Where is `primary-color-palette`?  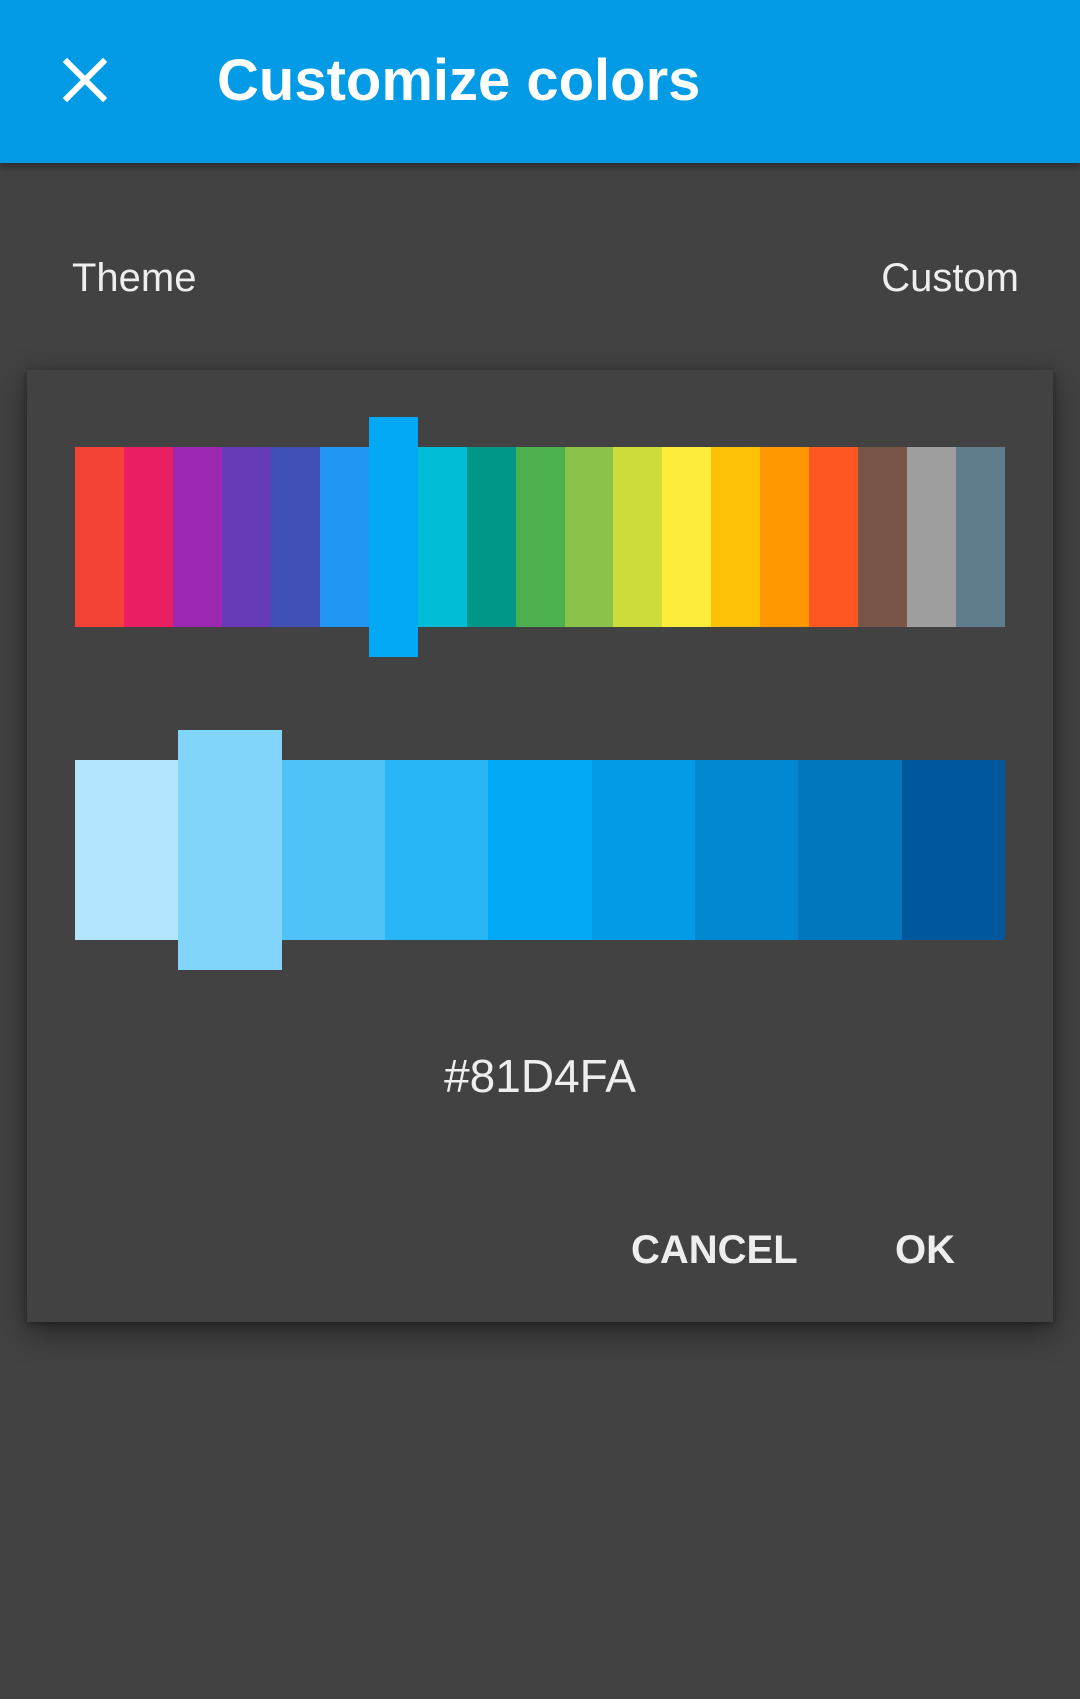 primary-color-palette is located at coordinates (540, 537).